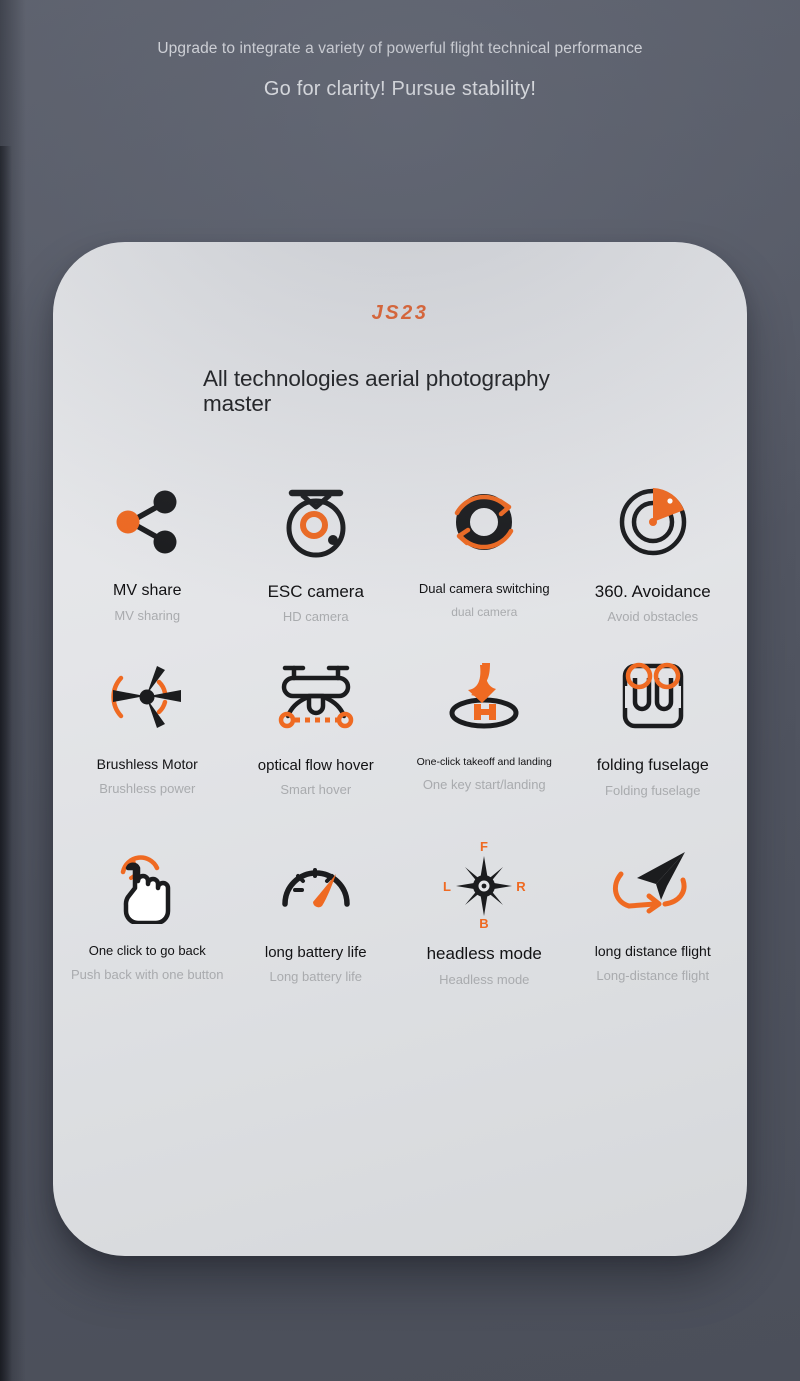  Describe the element at coordinates (315, 977) in the screenshot. I see `feature-subtitle: Long battery life` at that location.